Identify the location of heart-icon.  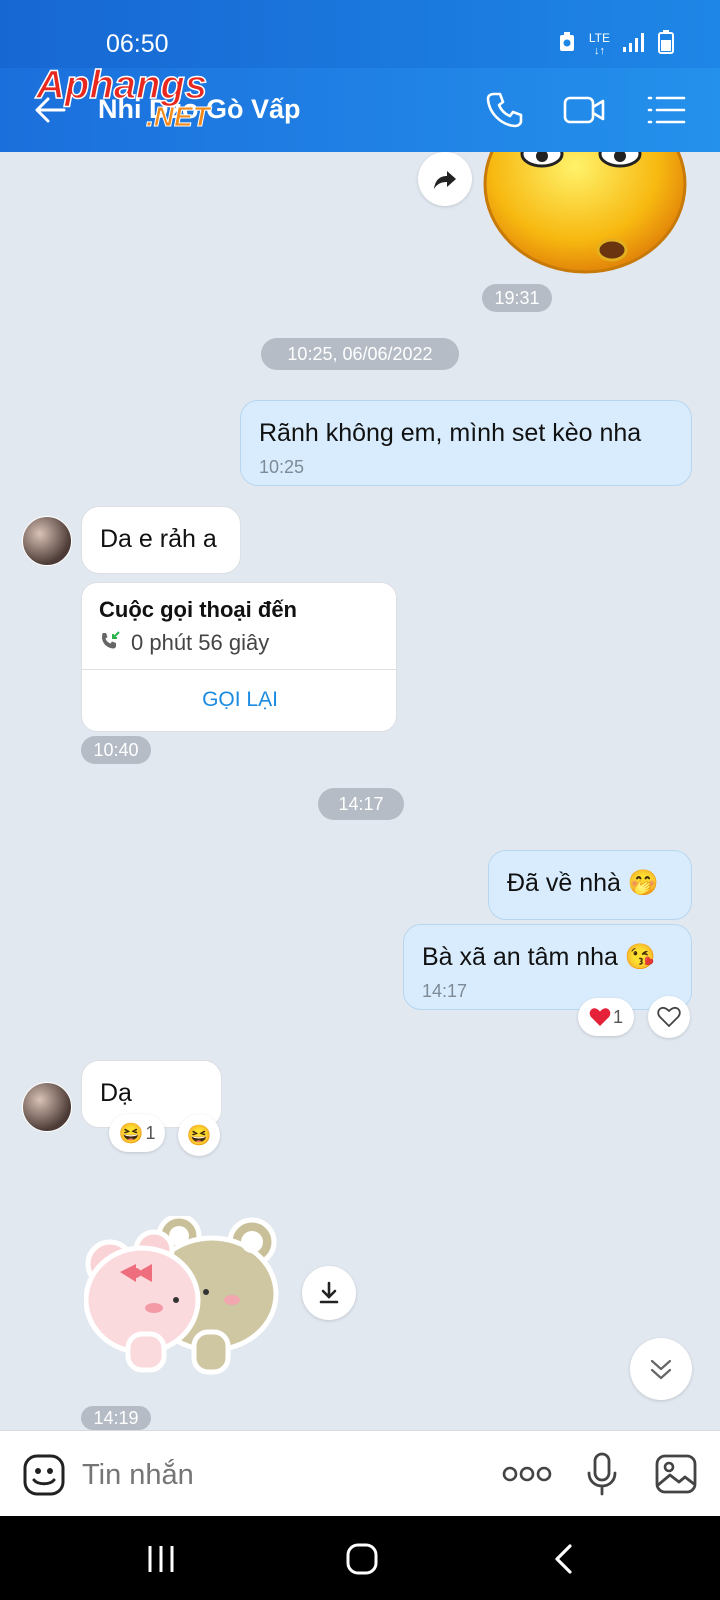
(600, 1017).